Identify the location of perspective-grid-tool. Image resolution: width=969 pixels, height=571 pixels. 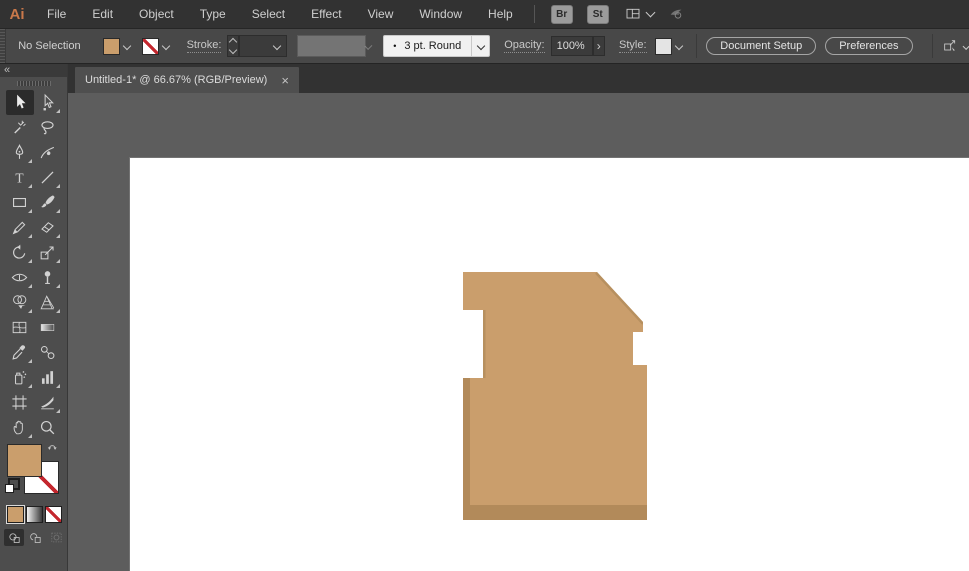
(48, 302).